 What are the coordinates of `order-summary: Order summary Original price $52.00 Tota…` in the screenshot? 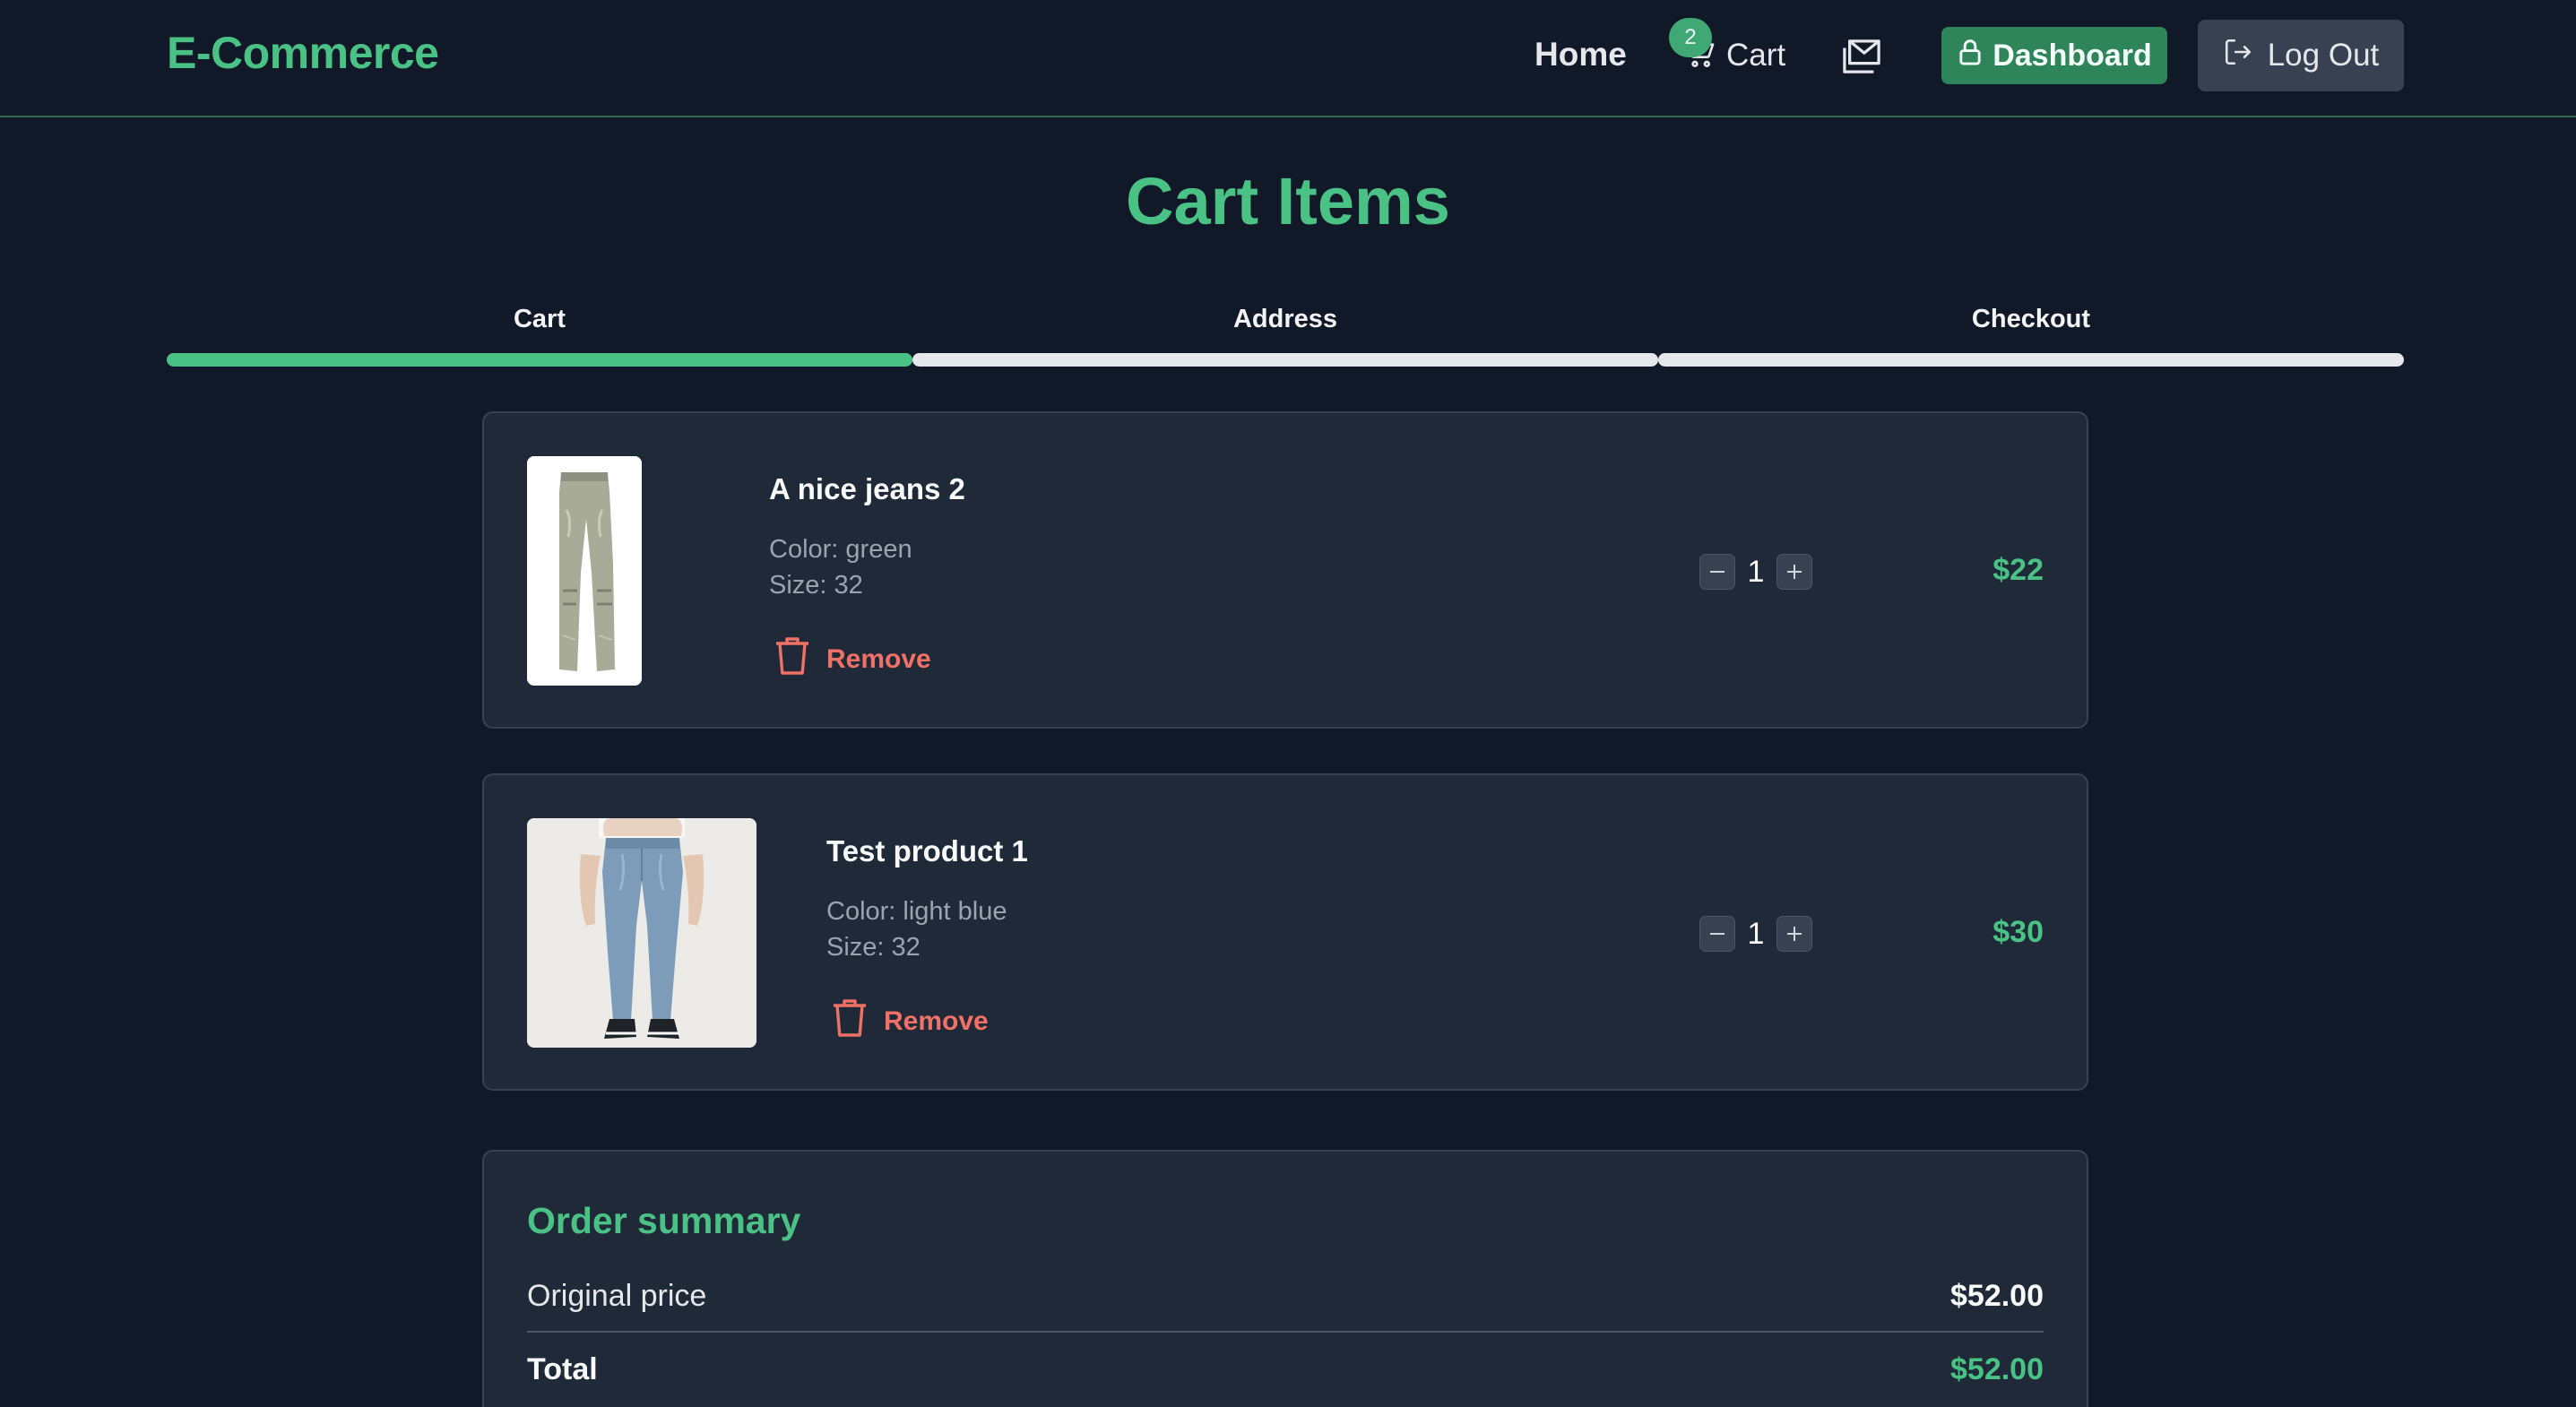 It's located at (1285, 1278).